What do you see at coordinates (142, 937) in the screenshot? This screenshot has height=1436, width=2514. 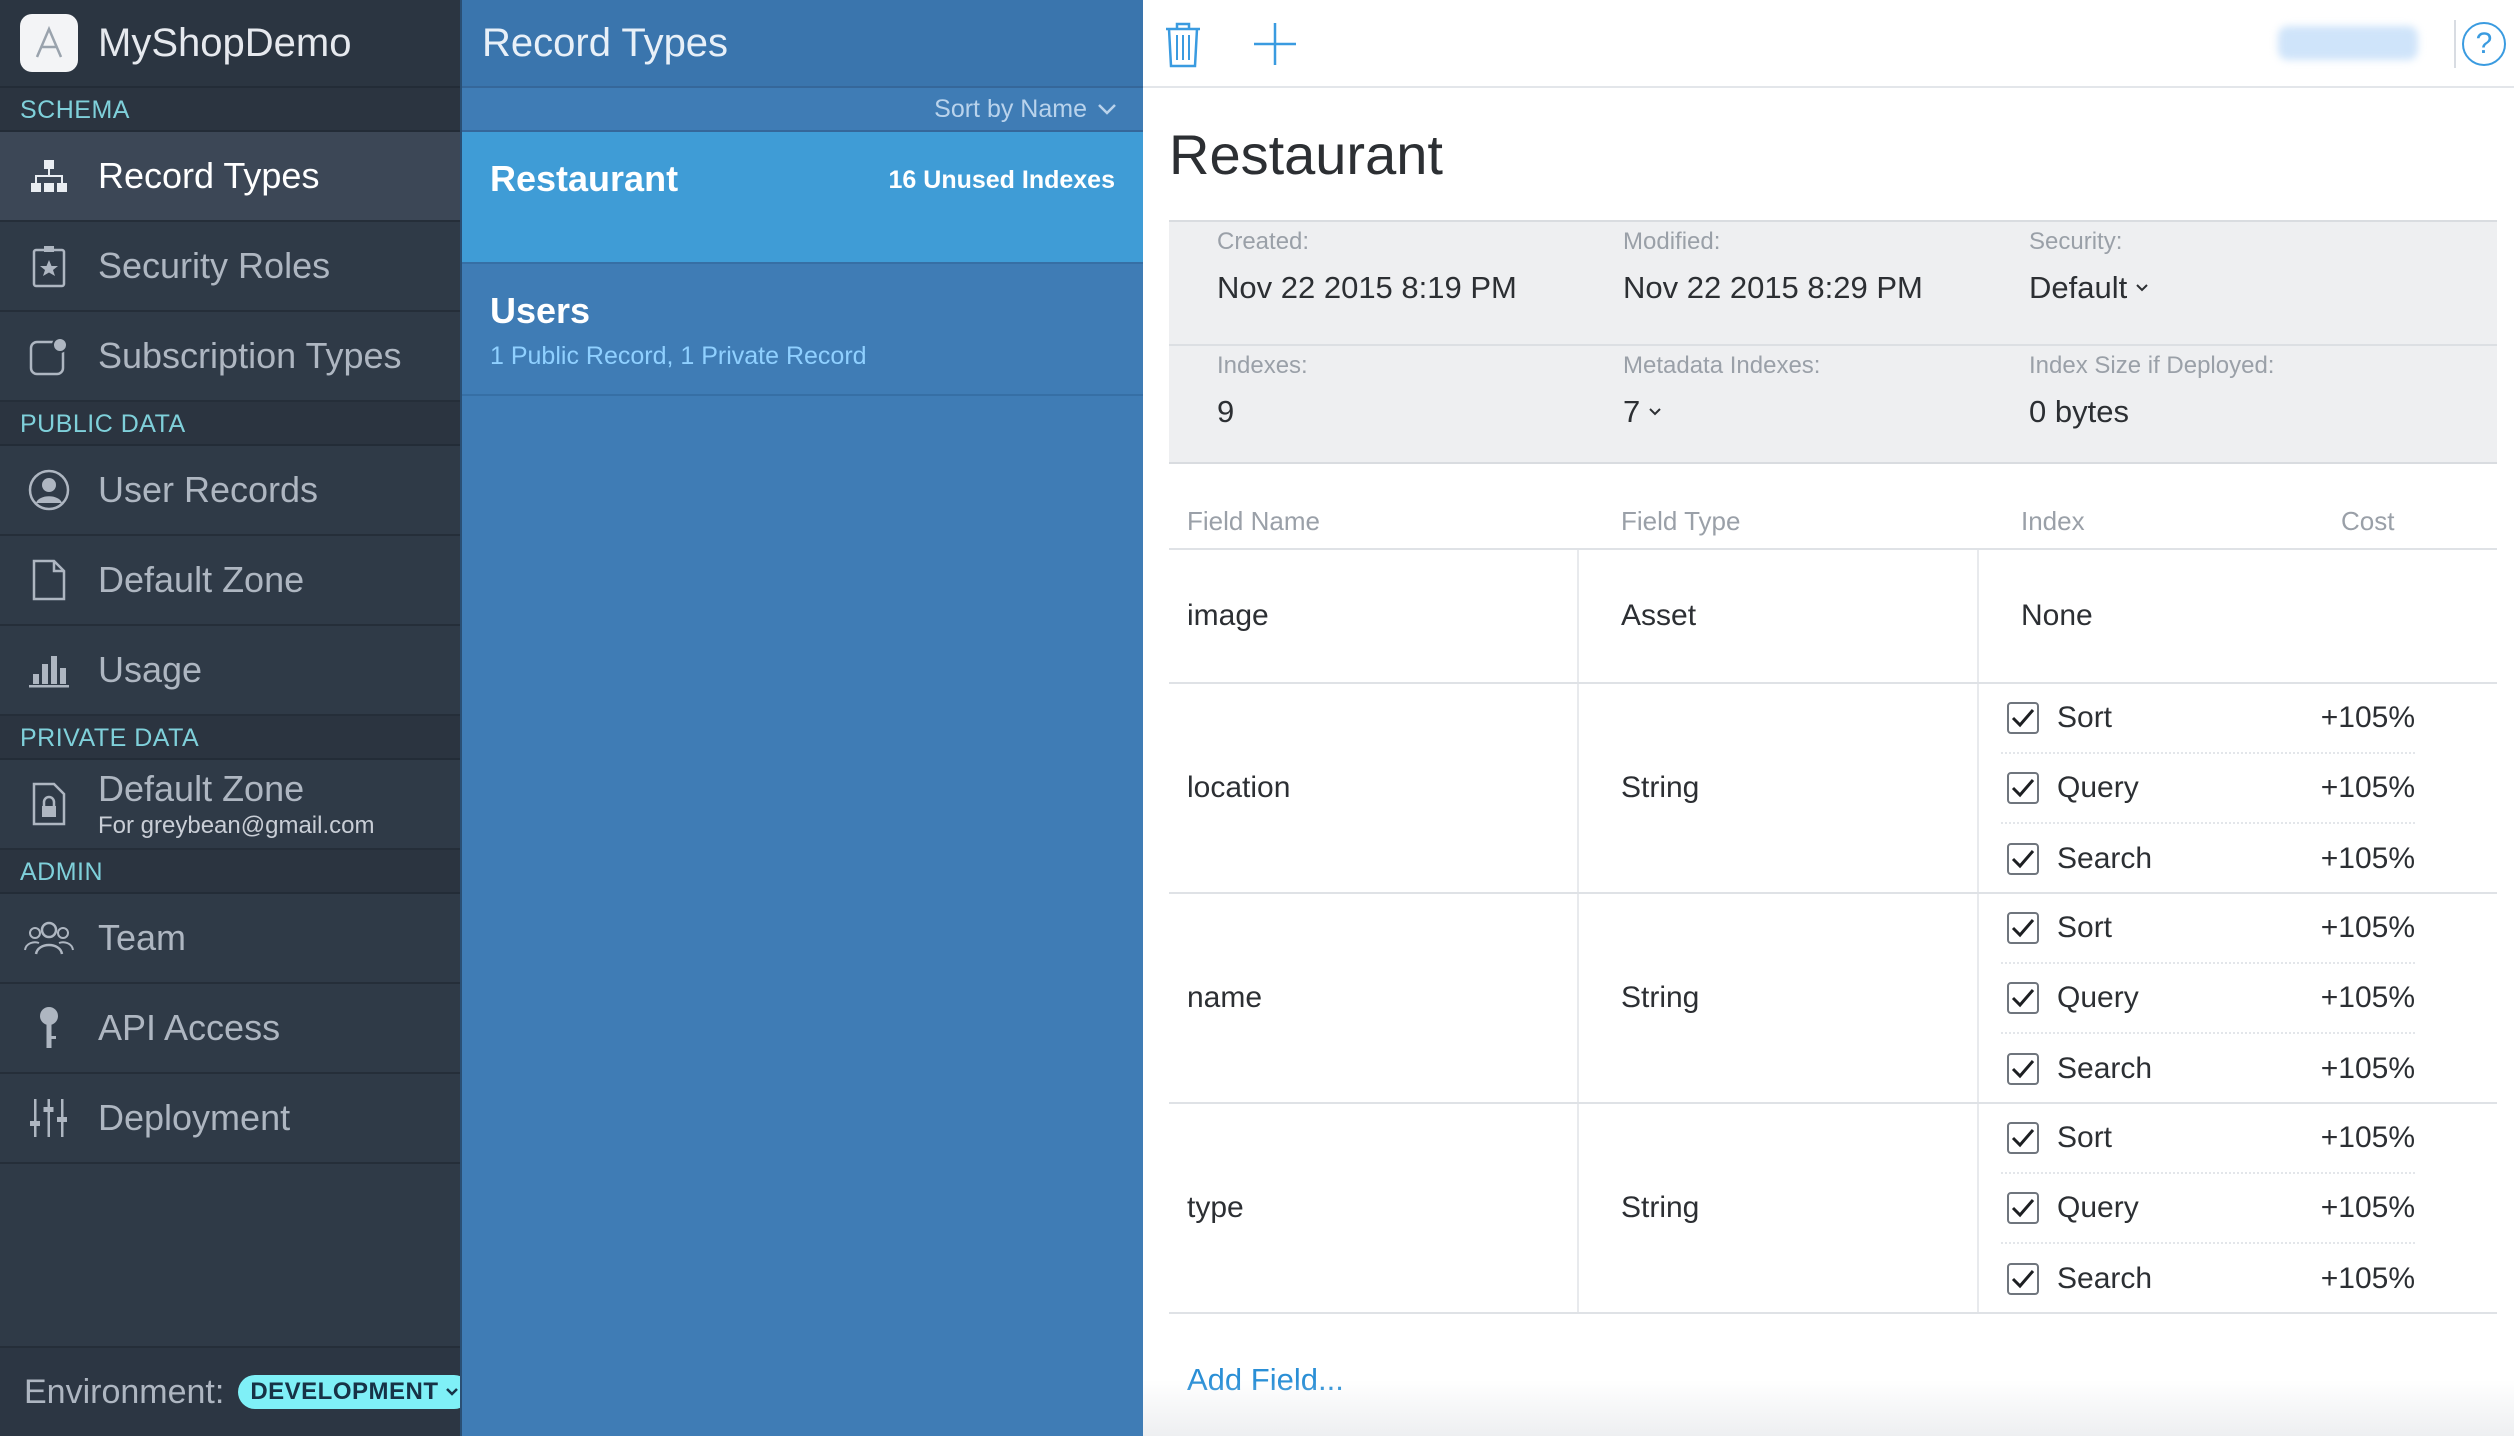 I see `sidebar-item-label: Team` at bounding box center [142, 937].